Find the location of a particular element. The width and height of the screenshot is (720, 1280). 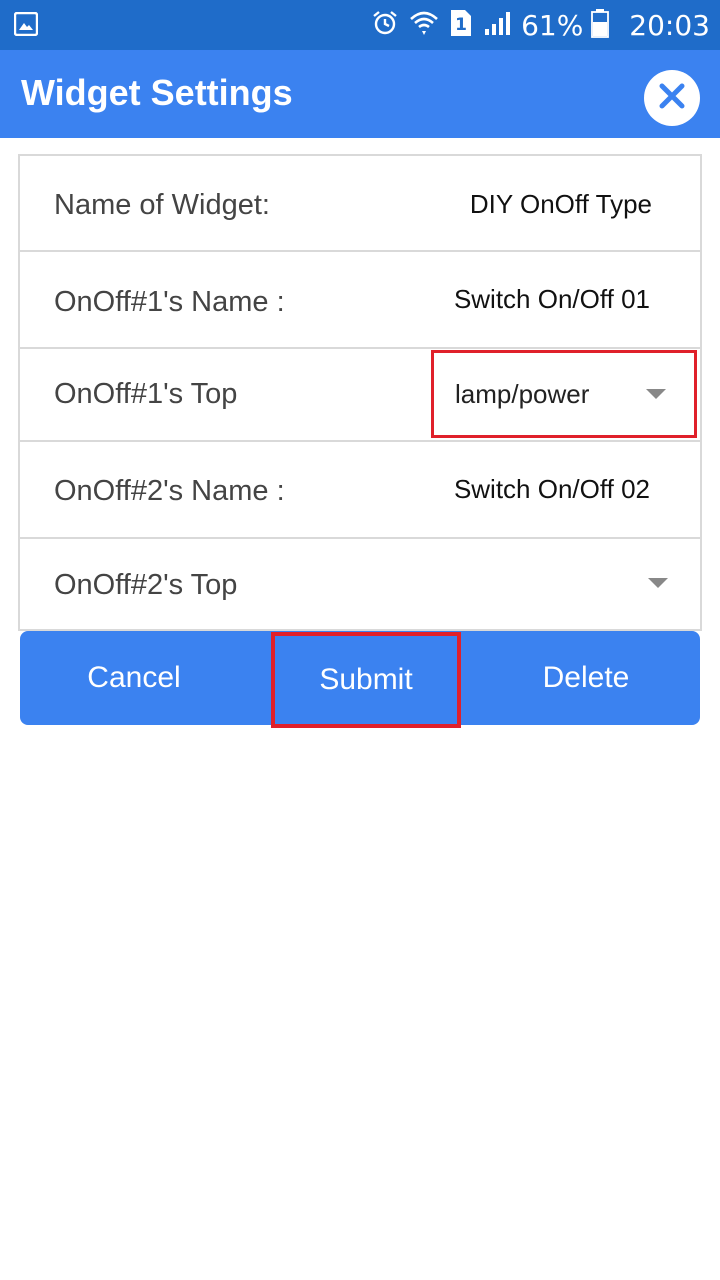

cancel-button: Cancel is located at coordinates (134, 678).